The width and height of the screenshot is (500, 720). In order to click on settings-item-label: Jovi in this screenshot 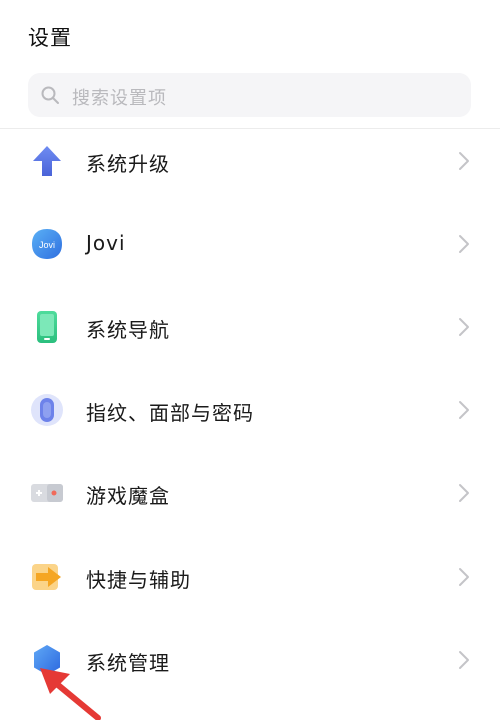, I will do `click(106, 243)`.